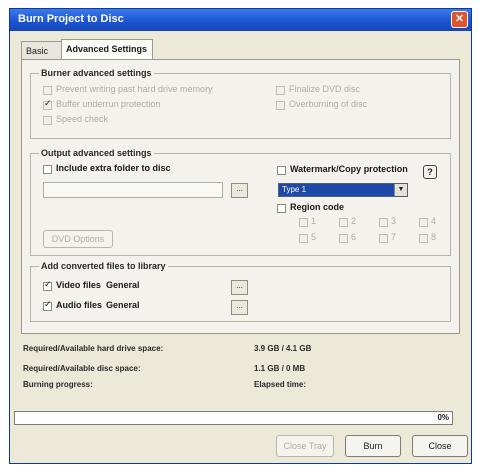 This screenshot has height=471, width=479. I want to click on space-value: 3.9 GB / 4.1 GB, so click(283, 348).